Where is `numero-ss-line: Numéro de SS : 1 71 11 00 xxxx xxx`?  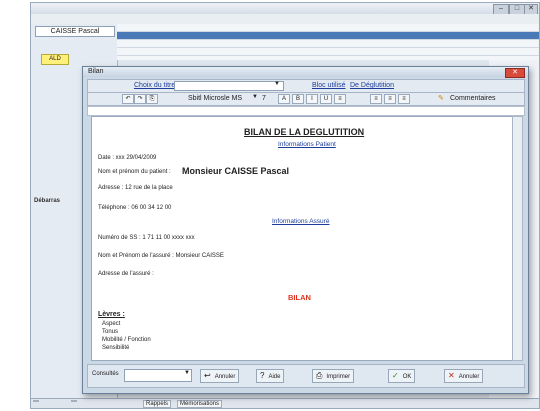
numero-ss-line: Numéro de SS : 1 71 11 00 xxxx xxx is located at coordinates (146, 238).